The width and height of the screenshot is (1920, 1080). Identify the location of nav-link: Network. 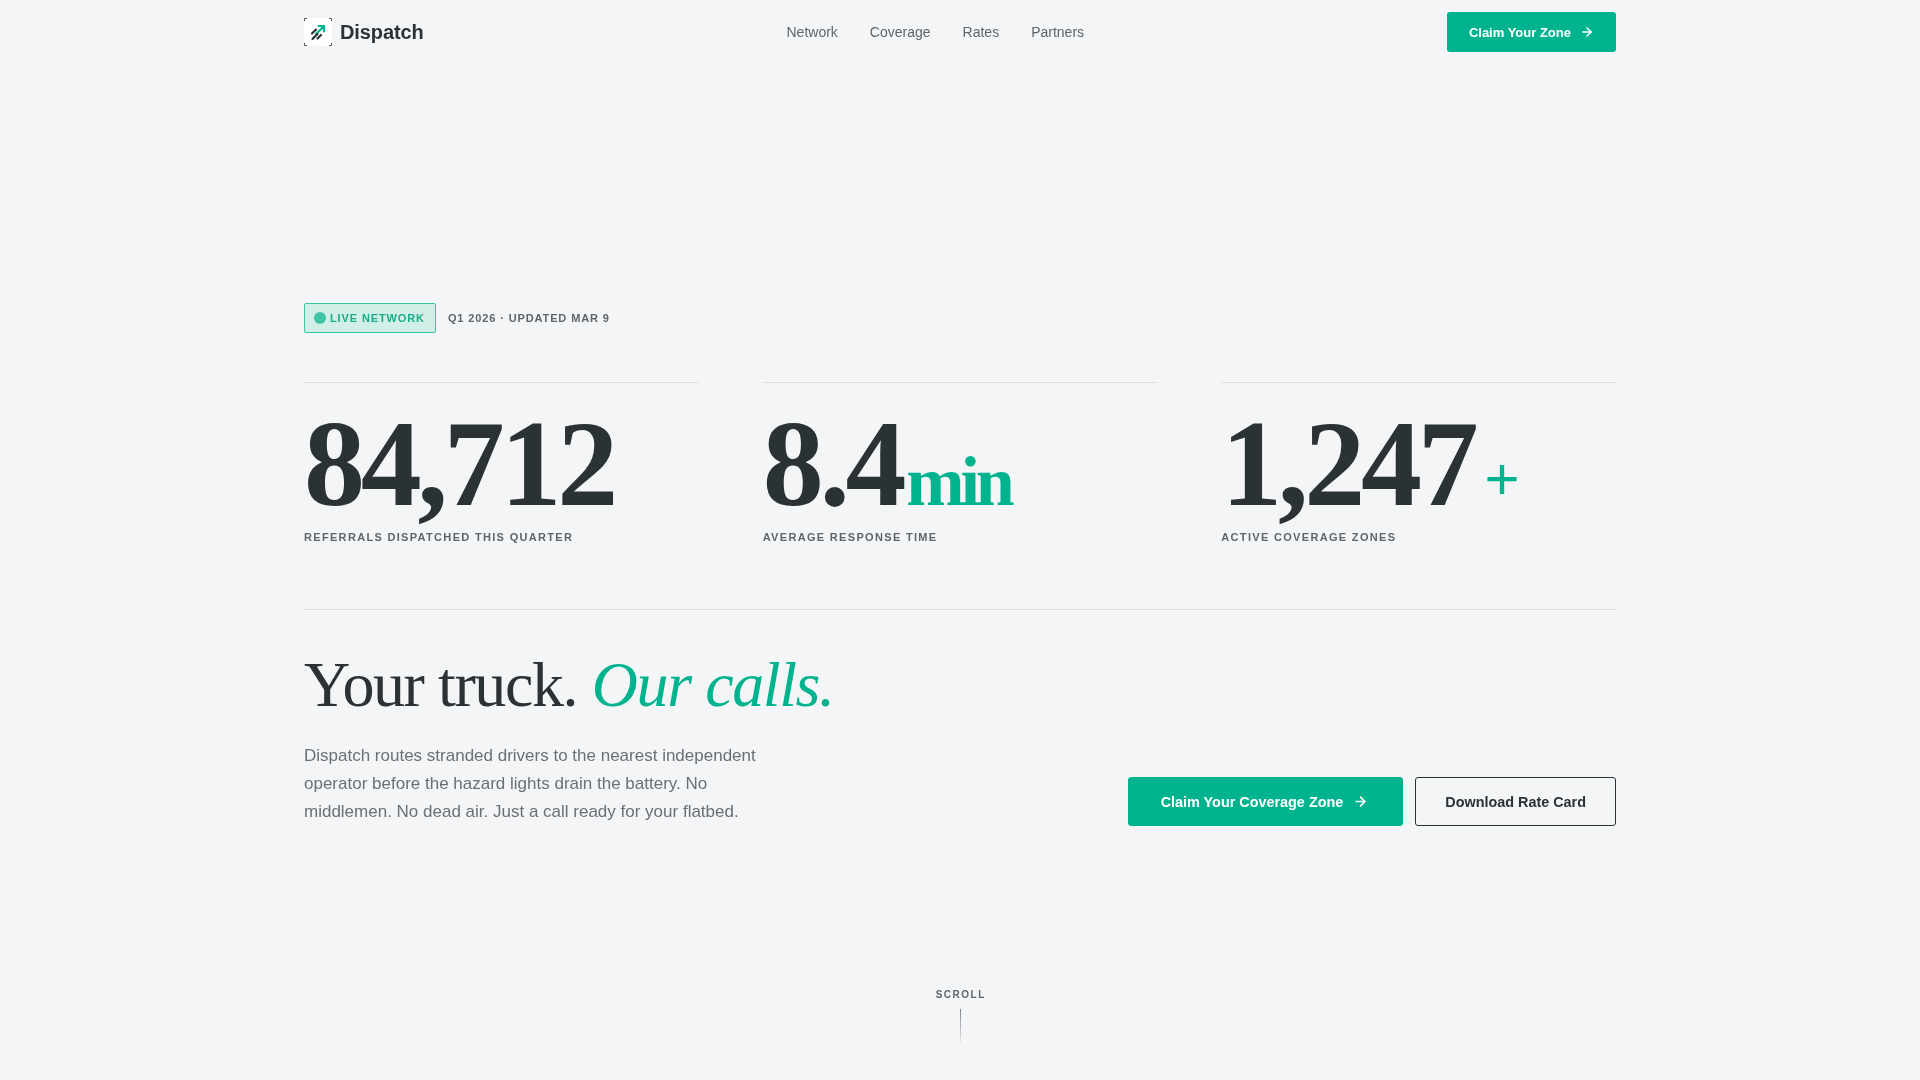
(812, 32).